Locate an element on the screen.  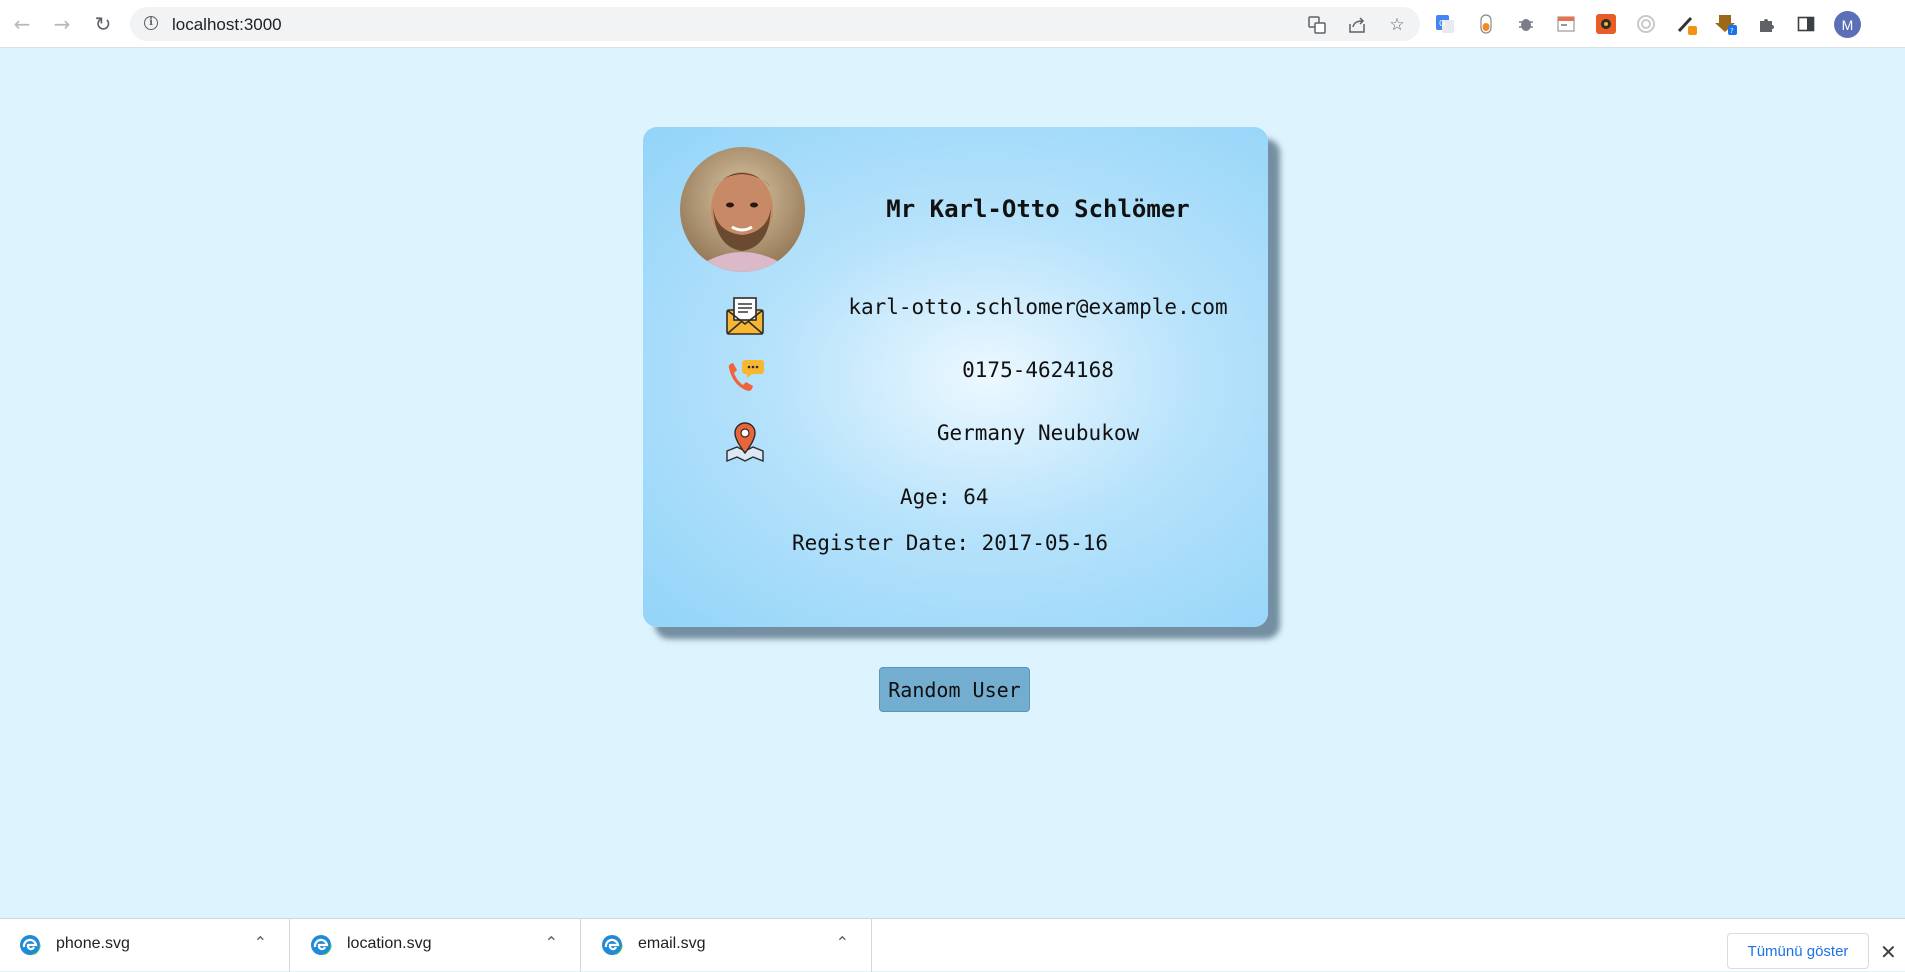
translate-icon is located at coordinates (1317, 25).